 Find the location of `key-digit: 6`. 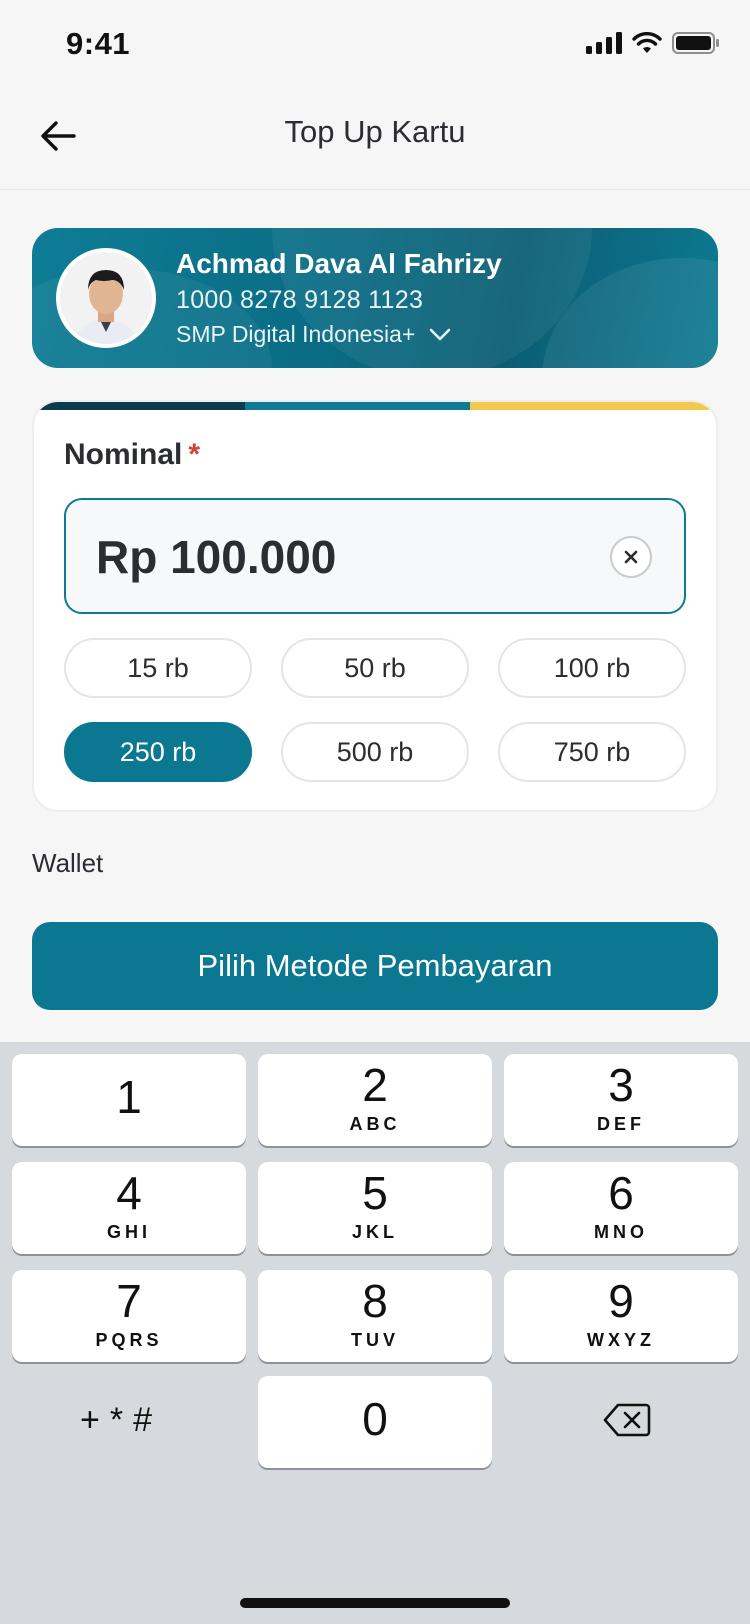

key-digit: 6 is located at coordinates (621, 1193).